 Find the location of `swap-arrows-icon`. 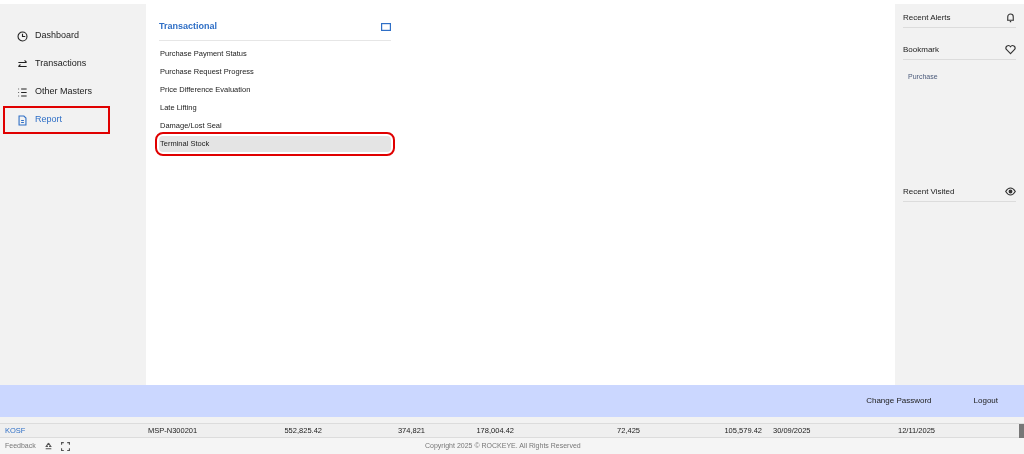

swap-arrows-icon is located at coordinates (22, 64).